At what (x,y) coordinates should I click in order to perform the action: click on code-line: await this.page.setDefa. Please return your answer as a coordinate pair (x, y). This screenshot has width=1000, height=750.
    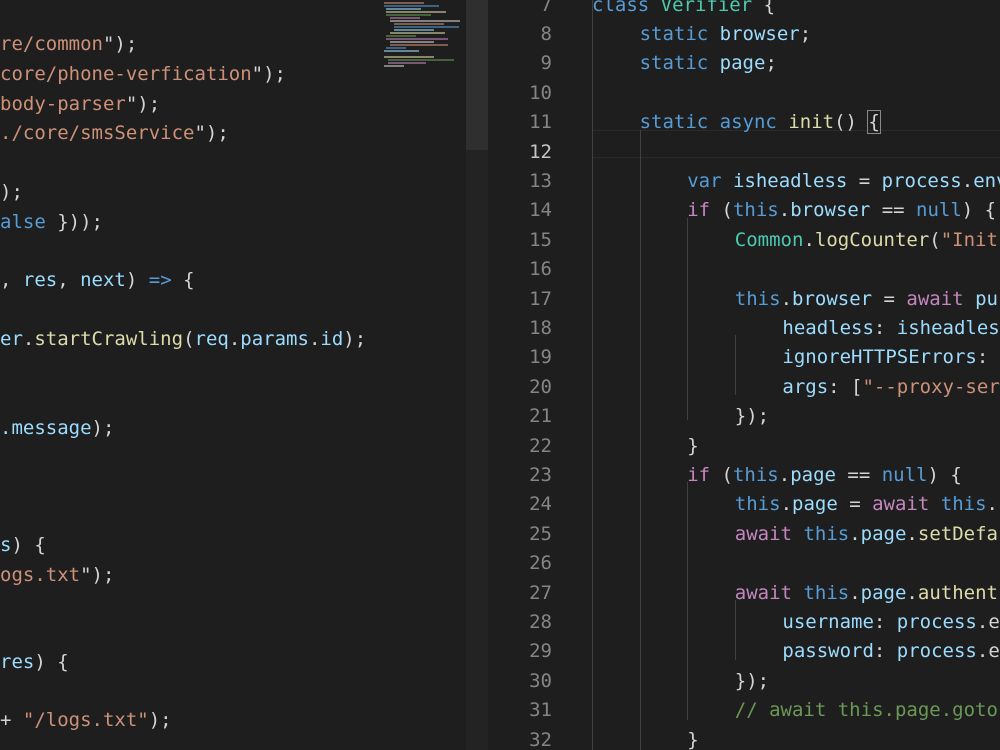
    Looking at the image, I should click on (866, 534).